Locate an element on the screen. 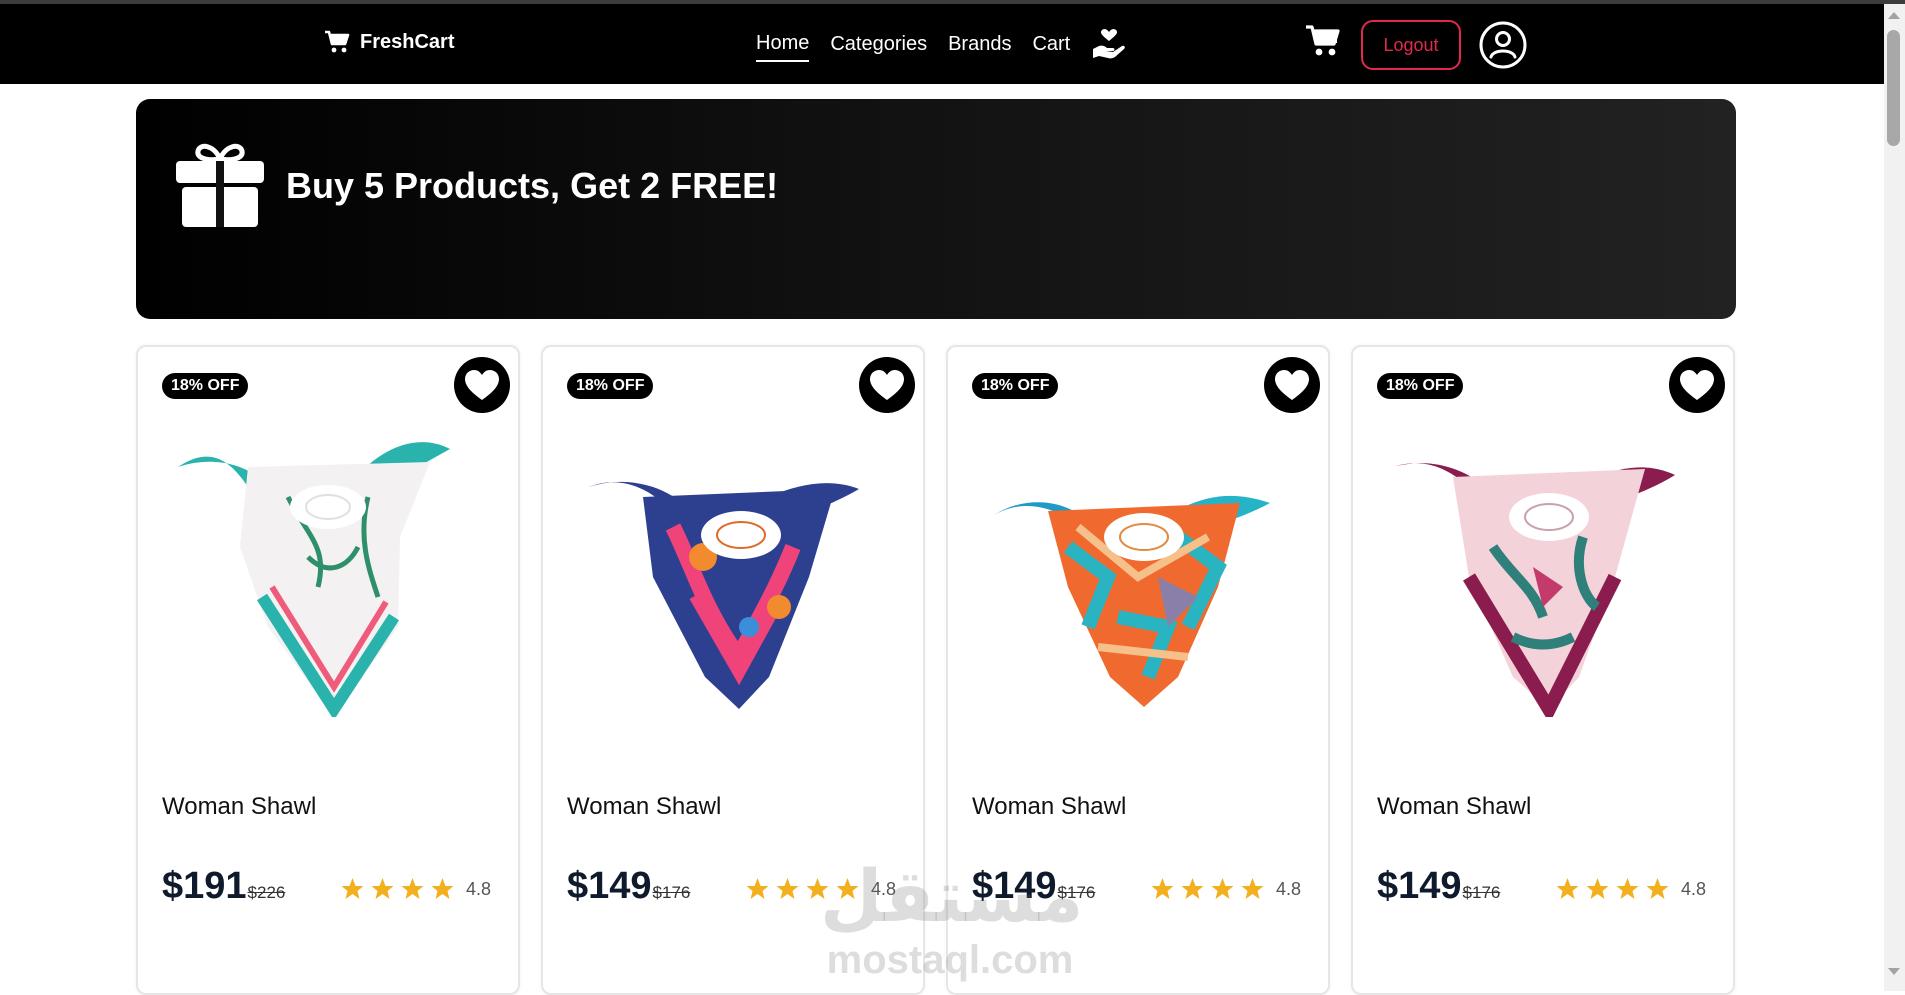 This screenshot has height=995, width=1905. scrollbar-thumb is located at coordinates (1893, 88).